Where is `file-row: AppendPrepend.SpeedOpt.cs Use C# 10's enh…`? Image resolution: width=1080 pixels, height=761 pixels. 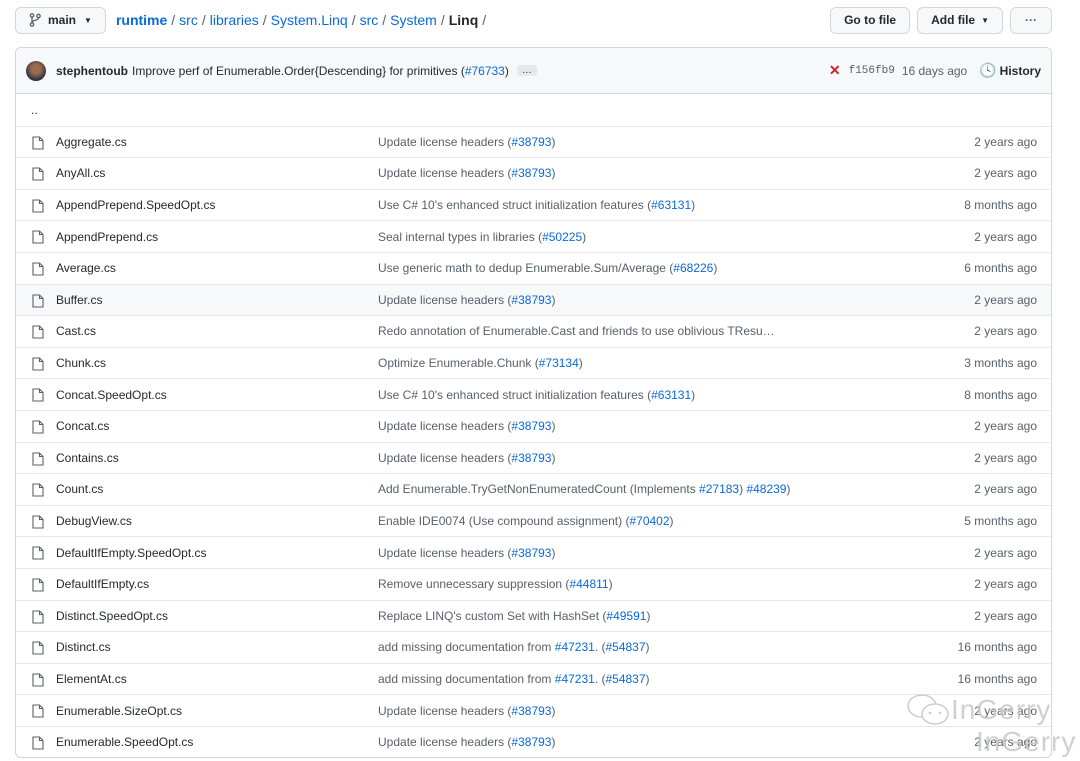
file-row: AppendPrepend.SpeedOpt.cs Use C# 10's enh… is located at coordinates (533, 204).